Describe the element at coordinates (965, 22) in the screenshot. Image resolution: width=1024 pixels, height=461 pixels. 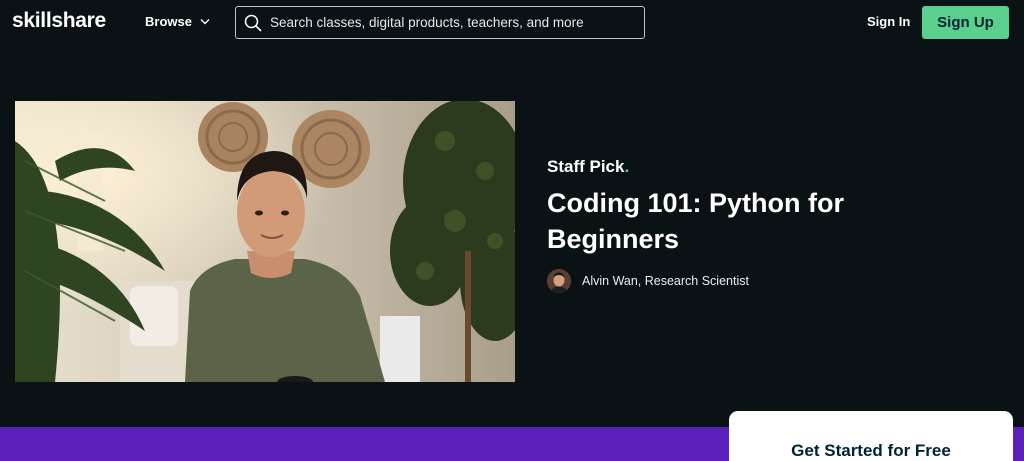
I see `sign-up-button: Sign Up` at that location.